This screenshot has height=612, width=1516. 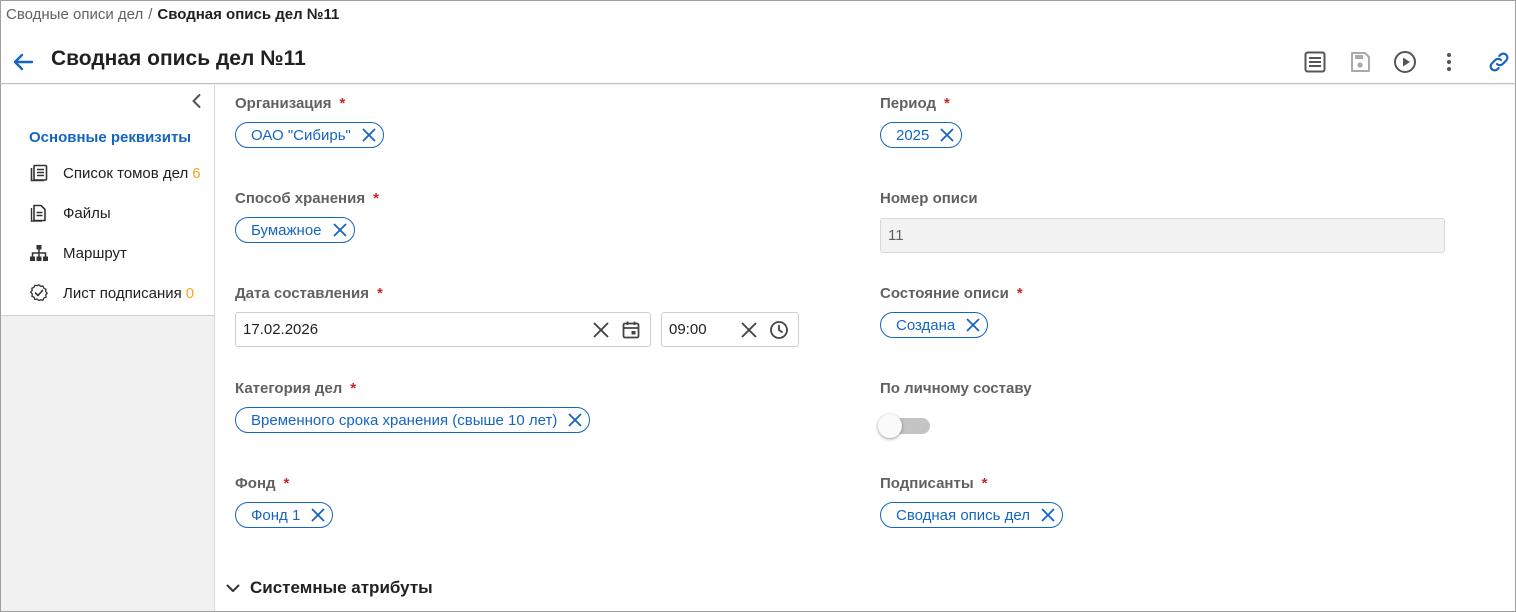 I want to click on date-value: 17.02.2026, so click(x=281, y=329).